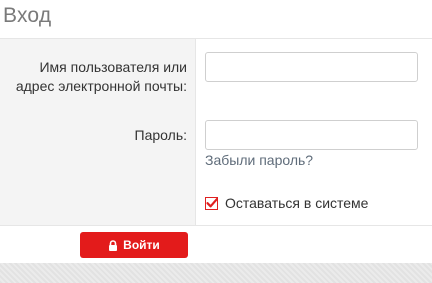 The width and height of the screenshot is (432, 283). I want to click on page-title: Вход, so click(27, 15).